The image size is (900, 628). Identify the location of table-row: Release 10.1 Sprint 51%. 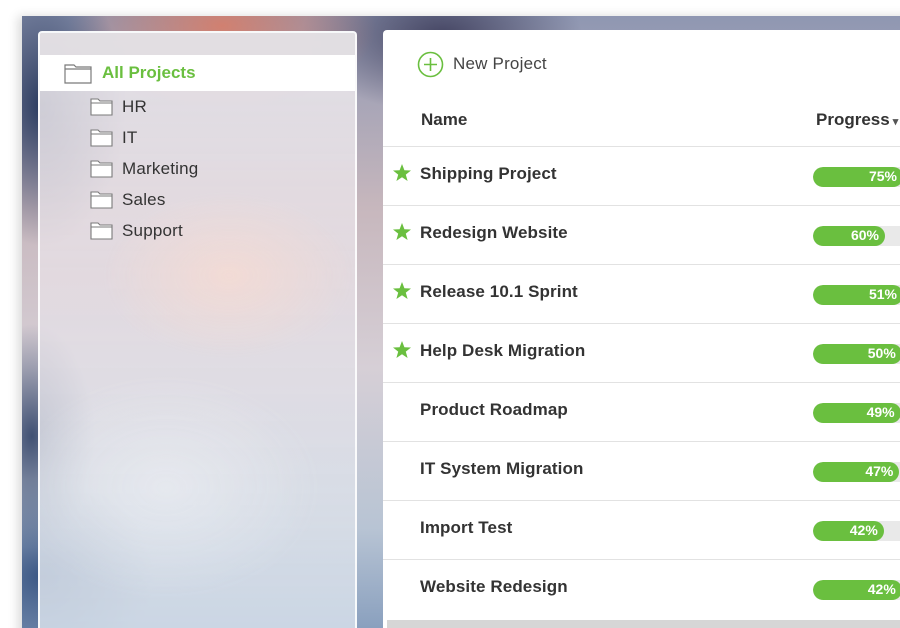
(641, 293).